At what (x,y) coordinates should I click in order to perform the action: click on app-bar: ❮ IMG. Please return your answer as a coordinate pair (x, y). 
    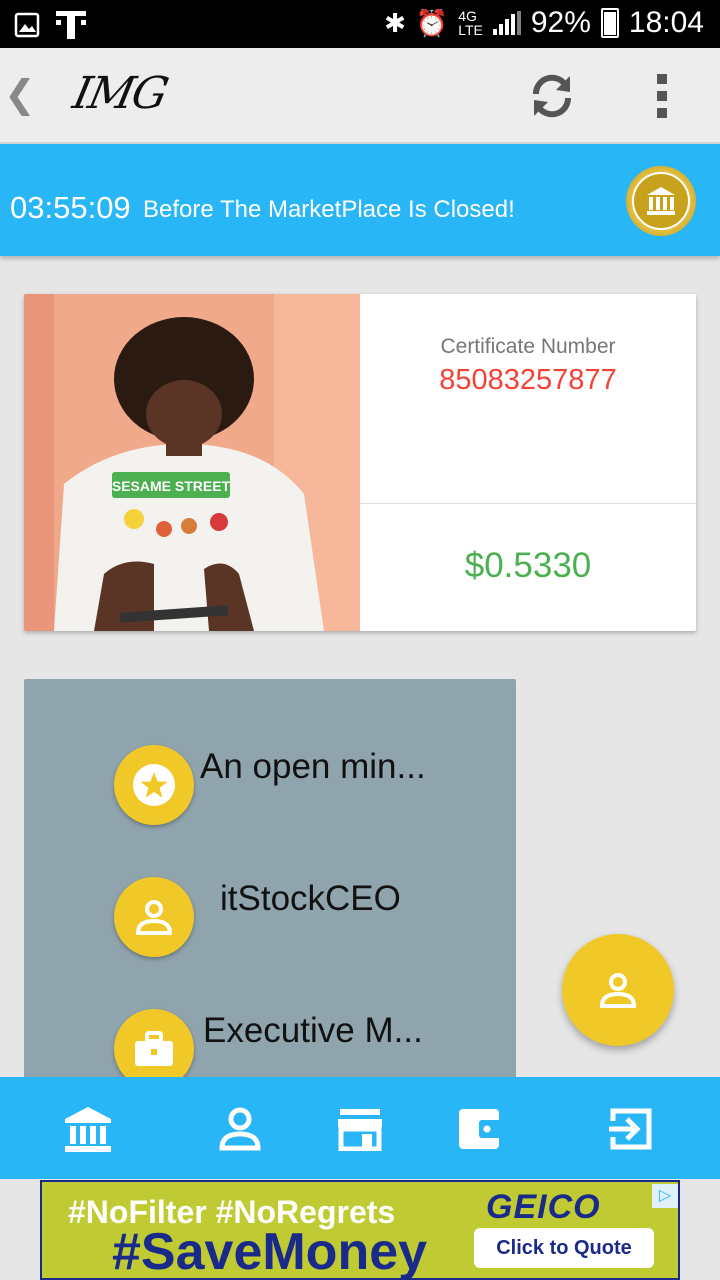
    Looking at the image, I should click on (360, 96).